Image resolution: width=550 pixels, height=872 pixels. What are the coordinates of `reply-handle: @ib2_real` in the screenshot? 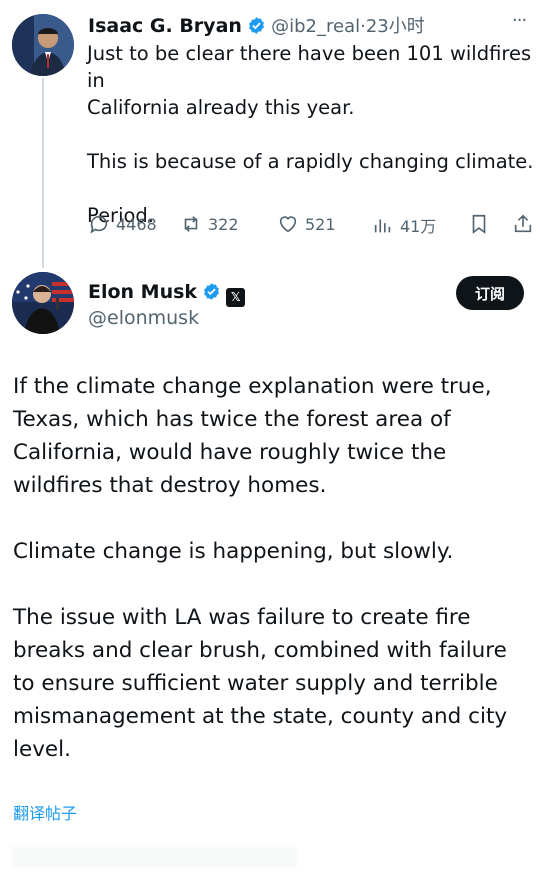 It's located at (315, 26).